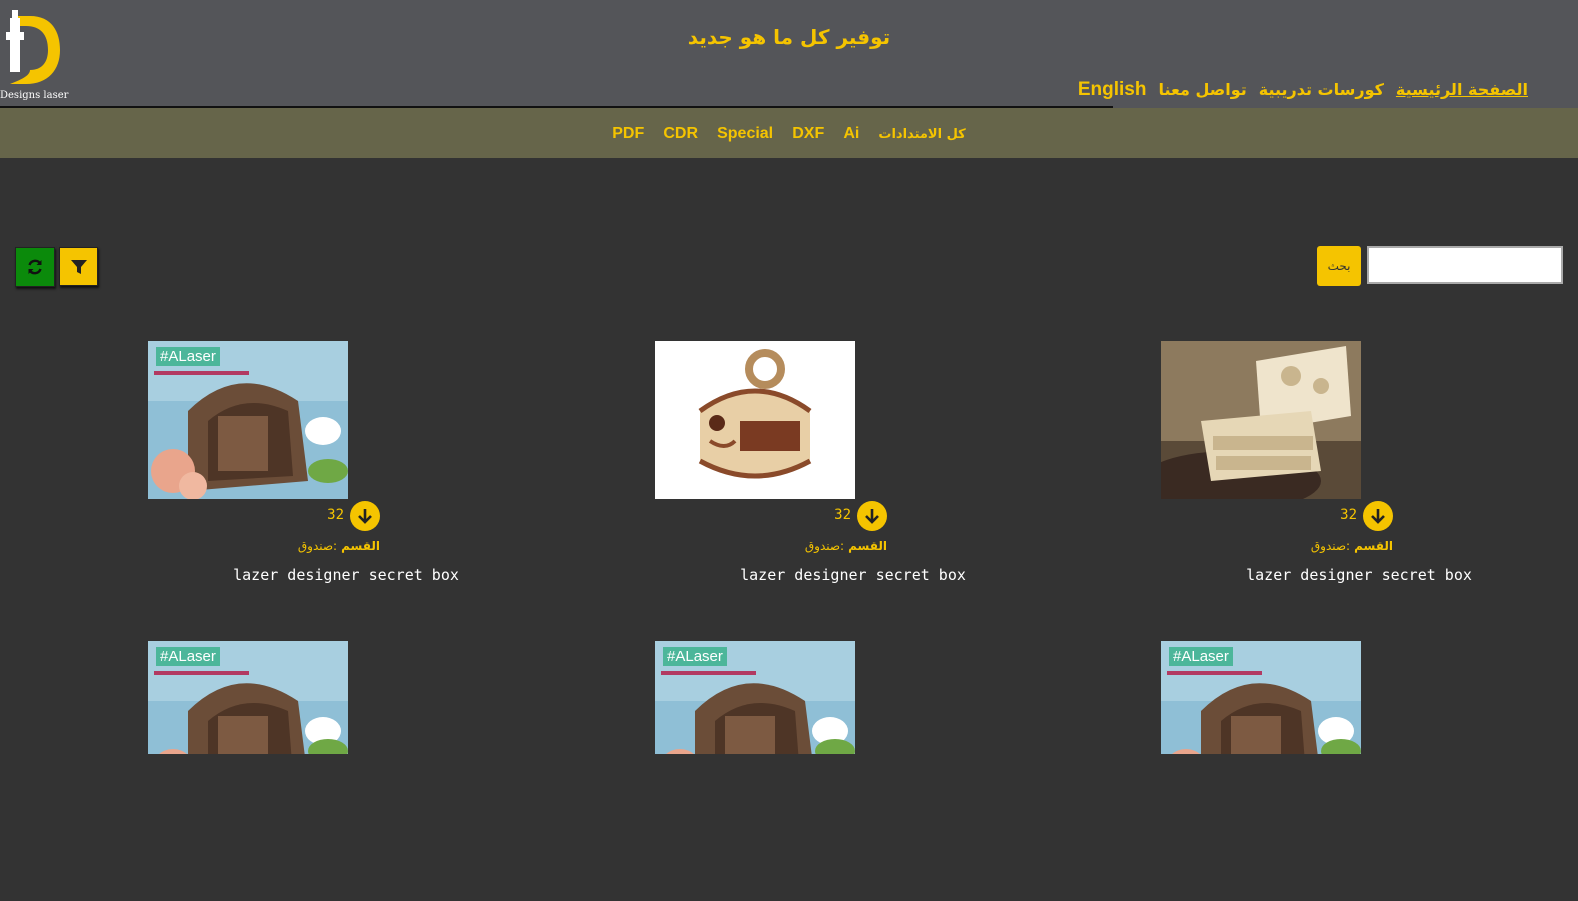 The height and width of the screenshot is (901, 1578). What do you see at coordinates (34, 95) in the screenshot?
I see `logo-text: Designs laser` at bounding box center [34, 95].